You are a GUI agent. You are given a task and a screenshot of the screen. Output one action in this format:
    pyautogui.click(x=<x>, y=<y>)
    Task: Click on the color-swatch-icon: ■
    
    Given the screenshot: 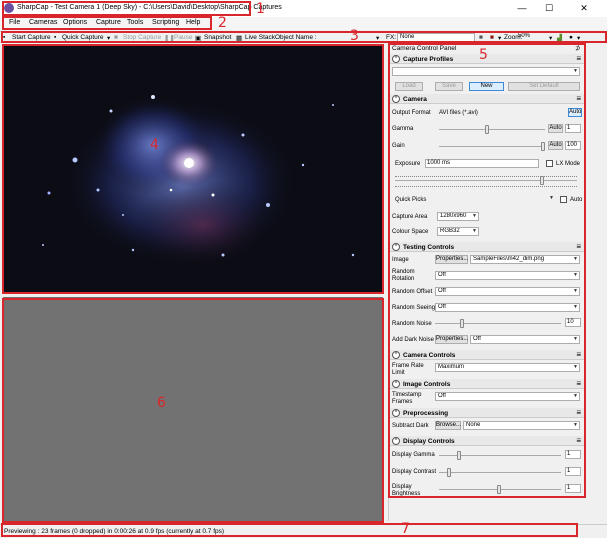 What is the action you would take?
    pyautogui.click(x=481, y=37)
    